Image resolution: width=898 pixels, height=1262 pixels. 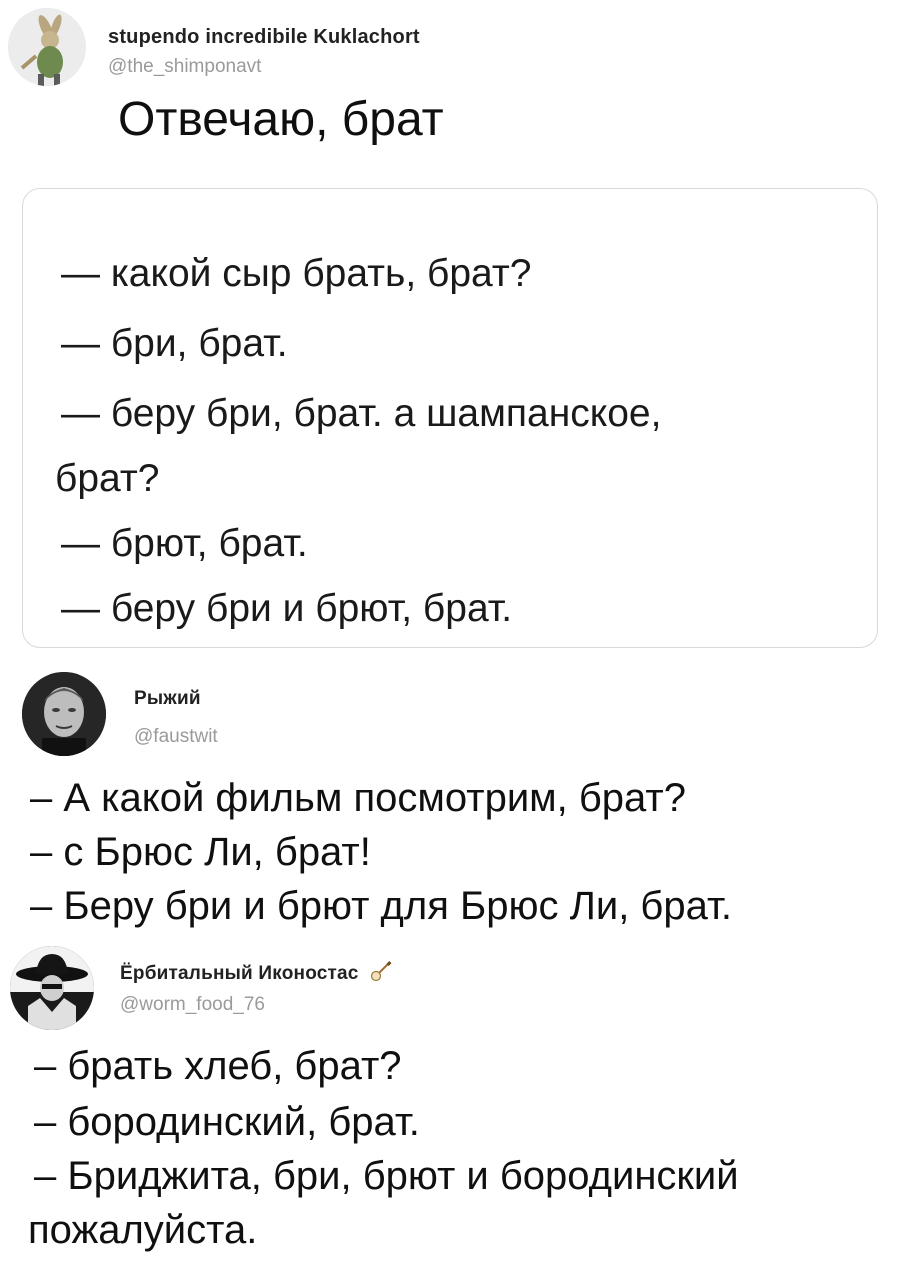 I want to click on quote-line: — какой сыр брать, брат?, so click(x=296, y=273).